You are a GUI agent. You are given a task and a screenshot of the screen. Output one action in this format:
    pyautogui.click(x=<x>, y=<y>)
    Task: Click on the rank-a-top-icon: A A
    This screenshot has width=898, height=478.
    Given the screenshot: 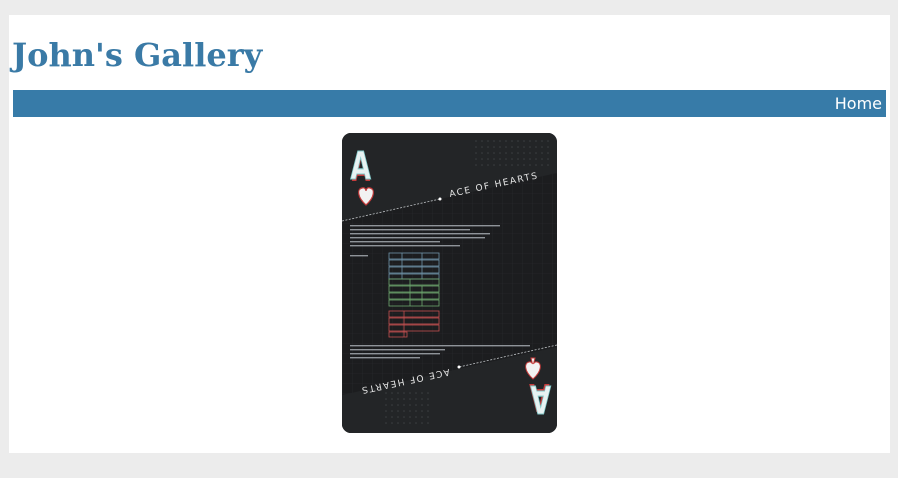 What is the action you would take?
    pyautogui.click(x=361, y=167)
    